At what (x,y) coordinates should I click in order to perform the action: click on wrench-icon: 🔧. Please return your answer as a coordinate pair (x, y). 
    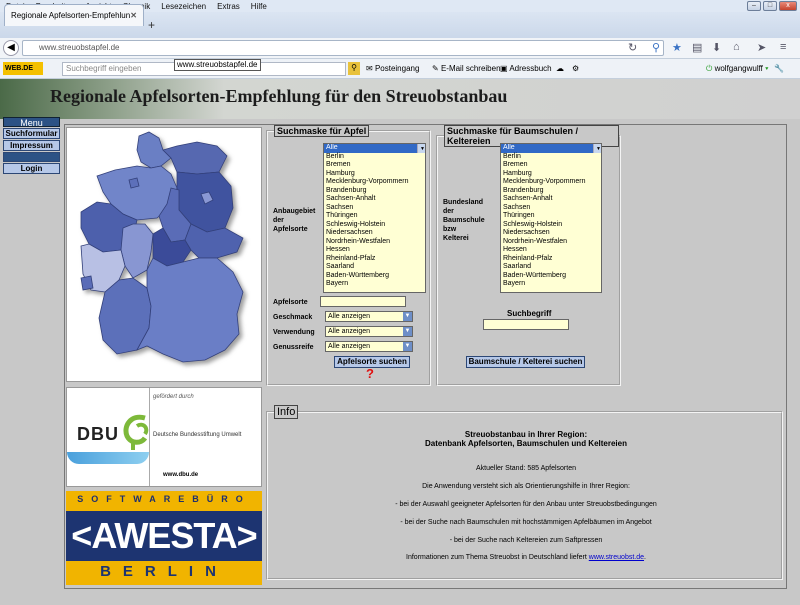
    Looking at the image, I should click on (779, 68).